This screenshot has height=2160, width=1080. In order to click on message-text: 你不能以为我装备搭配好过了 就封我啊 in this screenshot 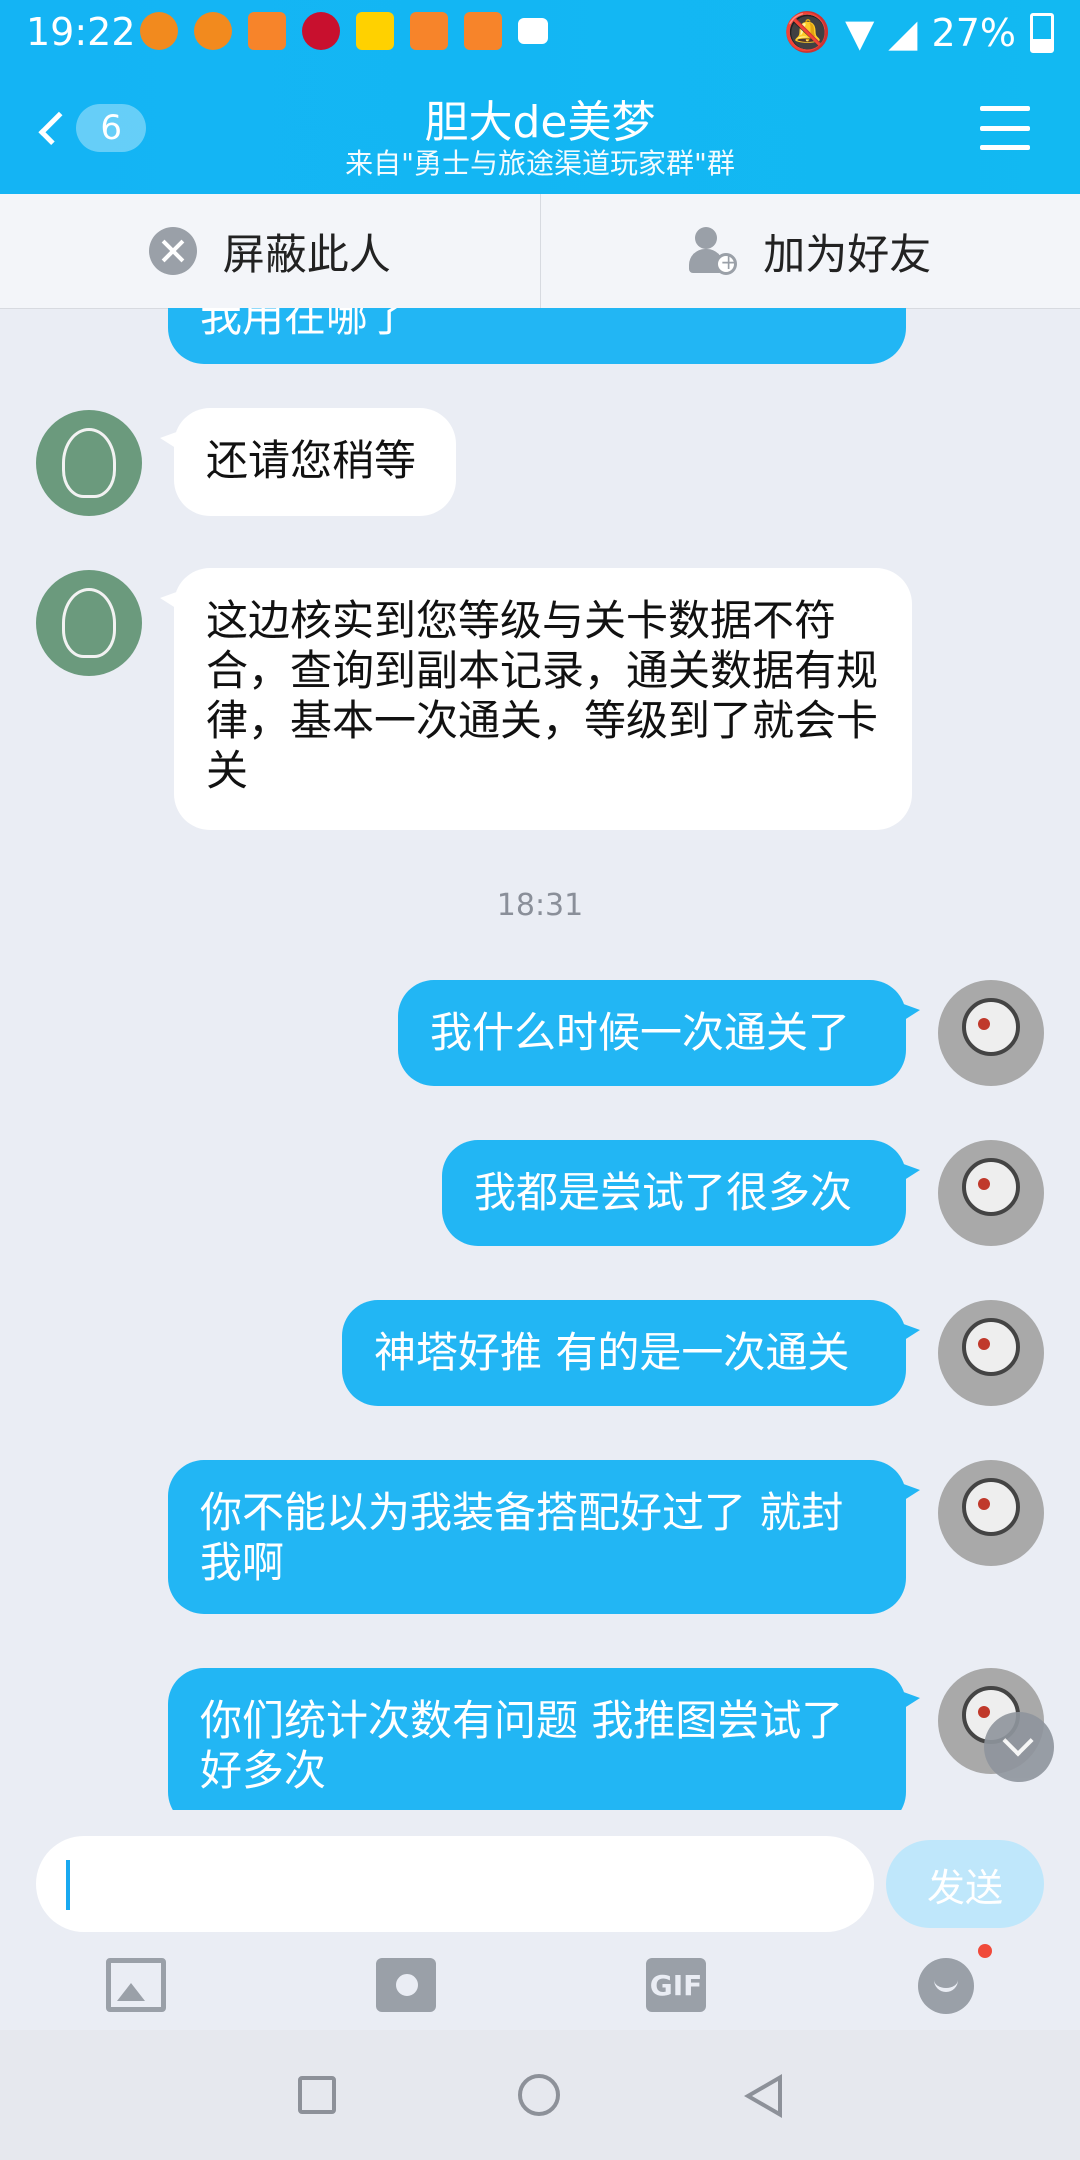, I will do `click(522, 1537)`.